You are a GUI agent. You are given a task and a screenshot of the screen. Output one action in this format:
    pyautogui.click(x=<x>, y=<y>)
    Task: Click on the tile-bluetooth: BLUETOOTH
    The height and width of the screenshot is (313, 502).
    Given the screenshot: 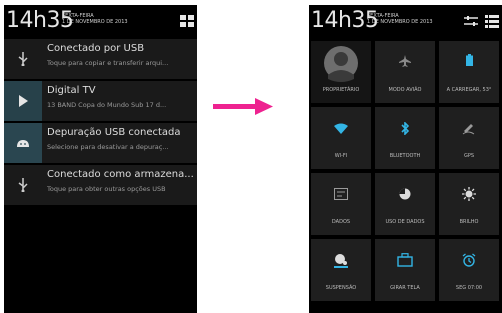 What is the action you would take?
    pyautogui.click(x=405, y=138)
    